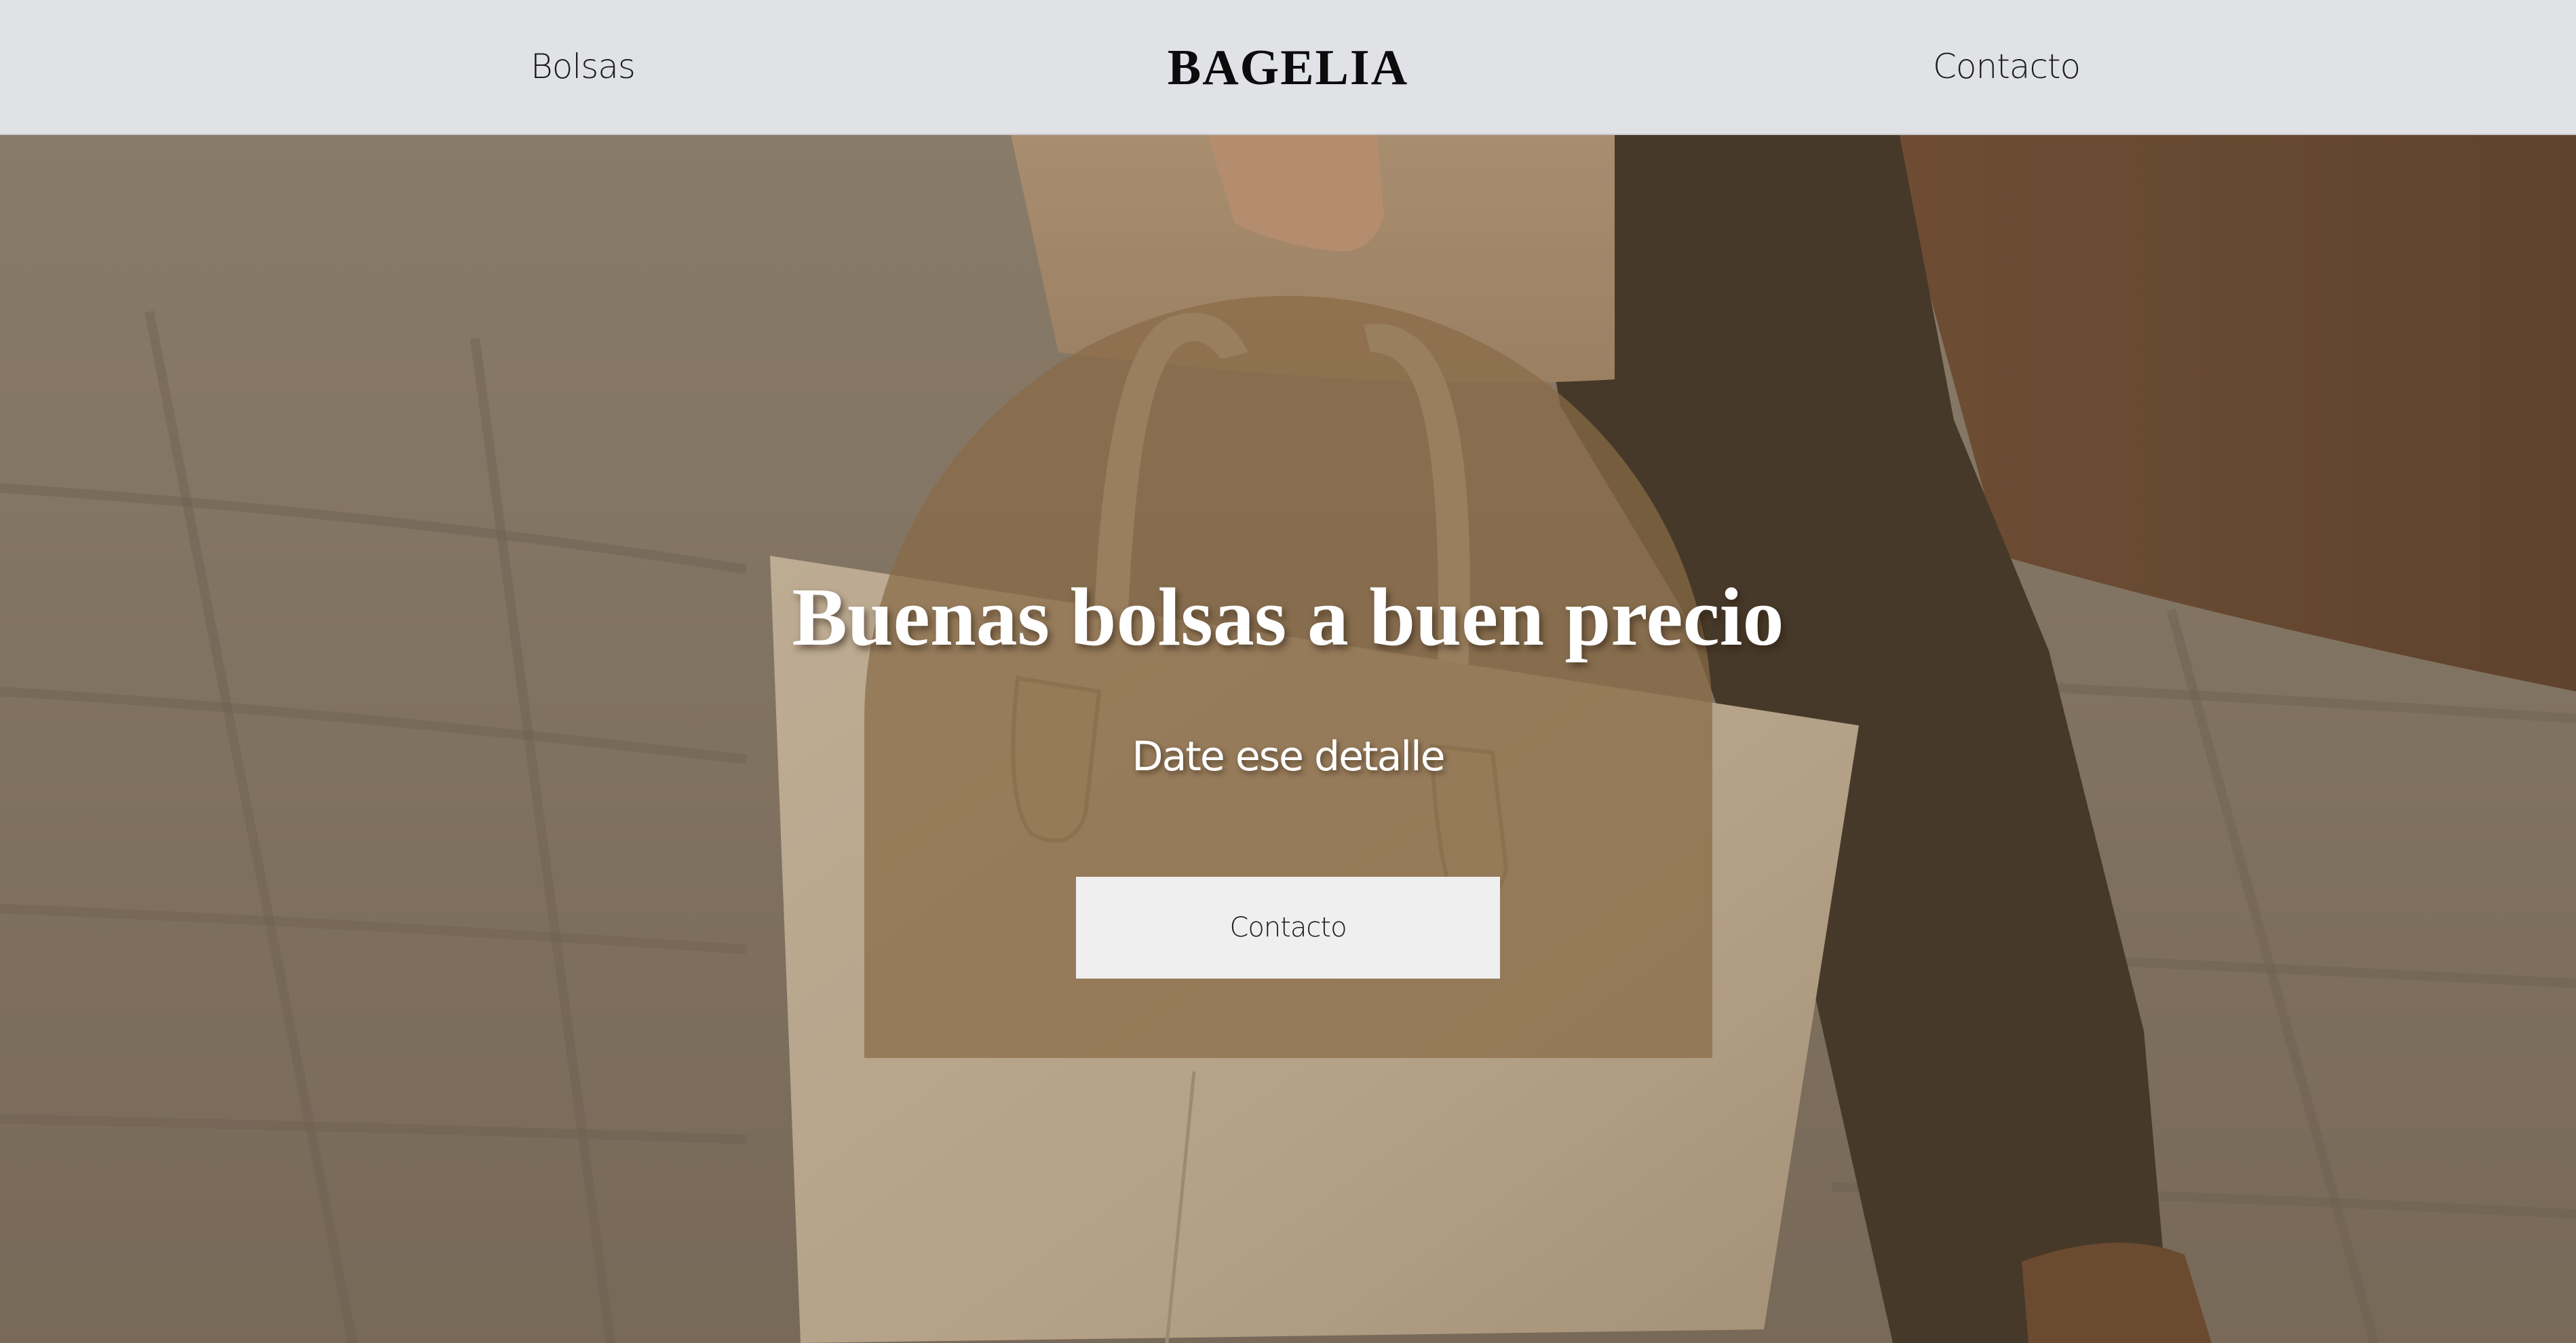 The image size is (2576, 1343). Describe the element at coordinates (1288, 756) in the screenshot. I see `hero-subtitle: Date ese detalle` at that location.